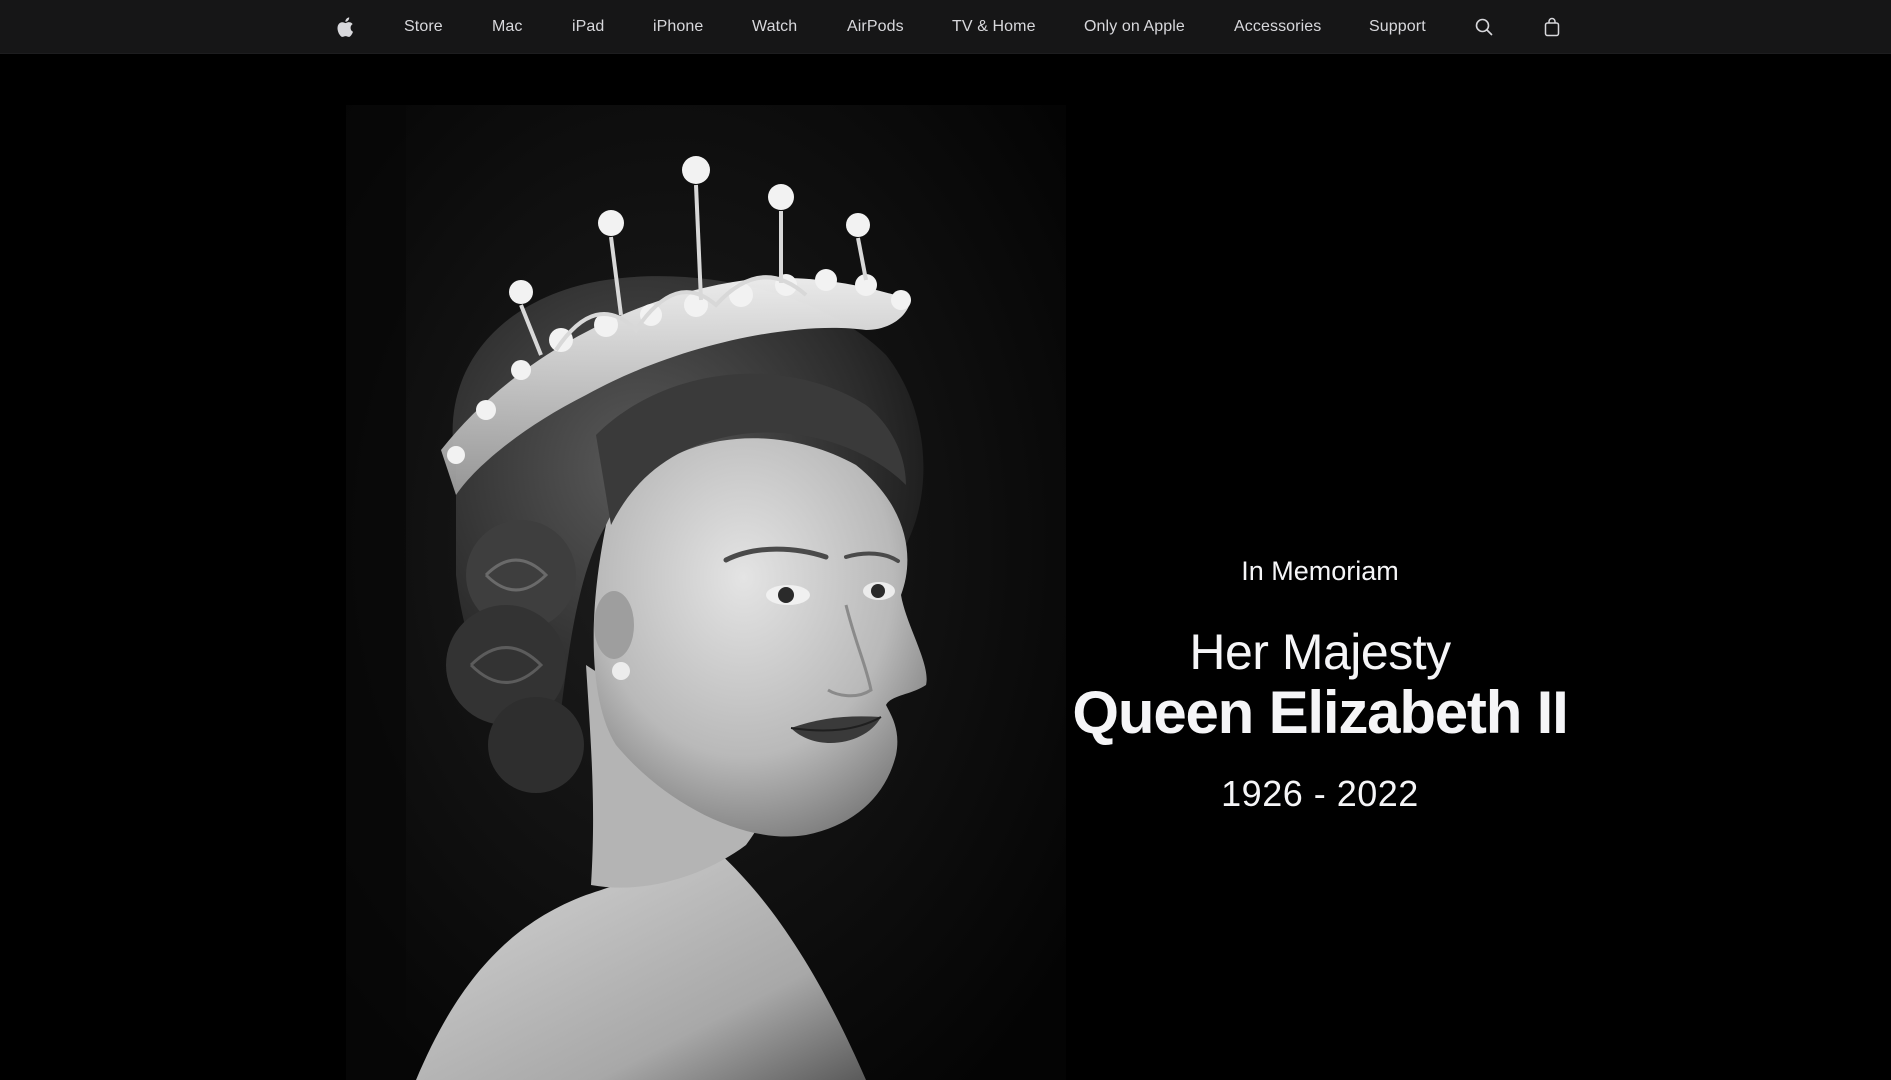 The width and height of the screenshot is (1891, 1080). I want to click on nav-item-ipad: iPad, so click(588, 27).